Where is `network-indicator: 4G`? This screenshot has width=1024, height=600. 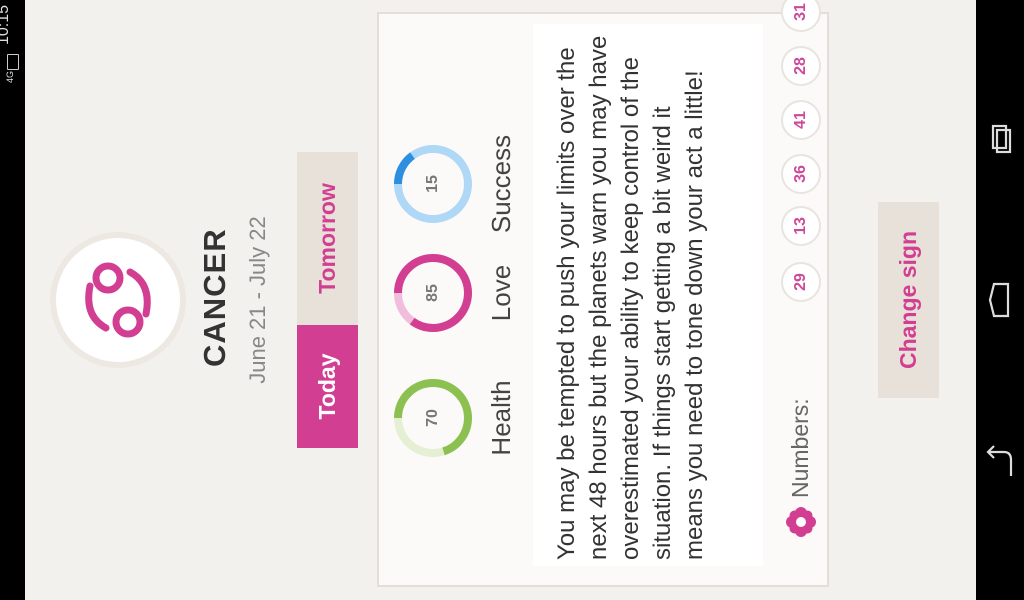 network-indicator: 4G is located at coordinates (10, 77).